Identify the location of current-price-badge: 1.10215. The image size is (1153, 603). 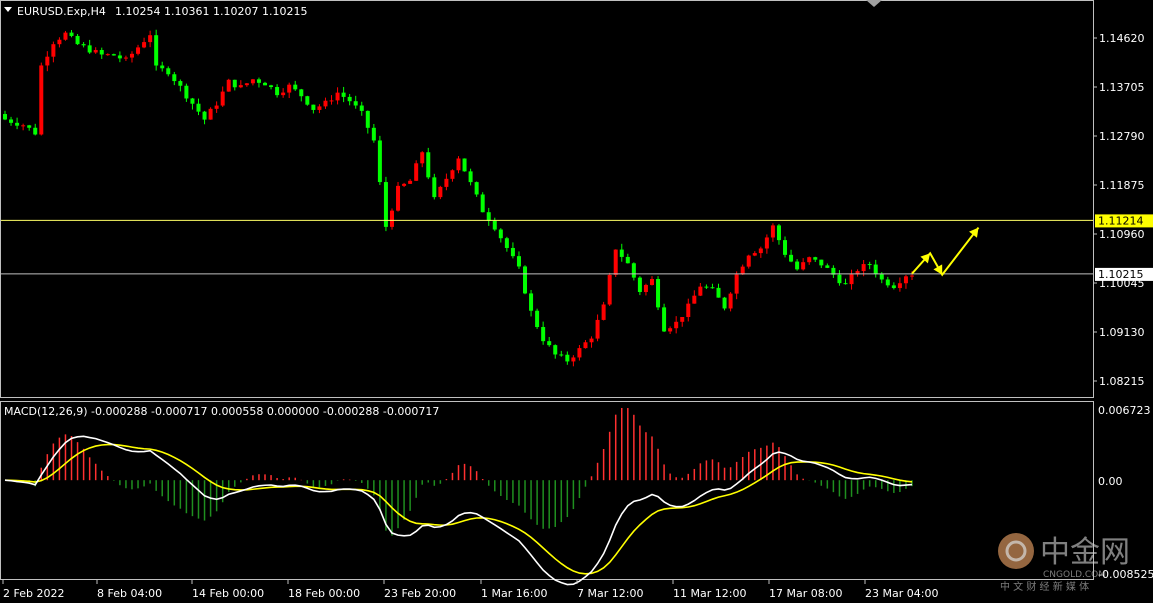
(1124, 274).